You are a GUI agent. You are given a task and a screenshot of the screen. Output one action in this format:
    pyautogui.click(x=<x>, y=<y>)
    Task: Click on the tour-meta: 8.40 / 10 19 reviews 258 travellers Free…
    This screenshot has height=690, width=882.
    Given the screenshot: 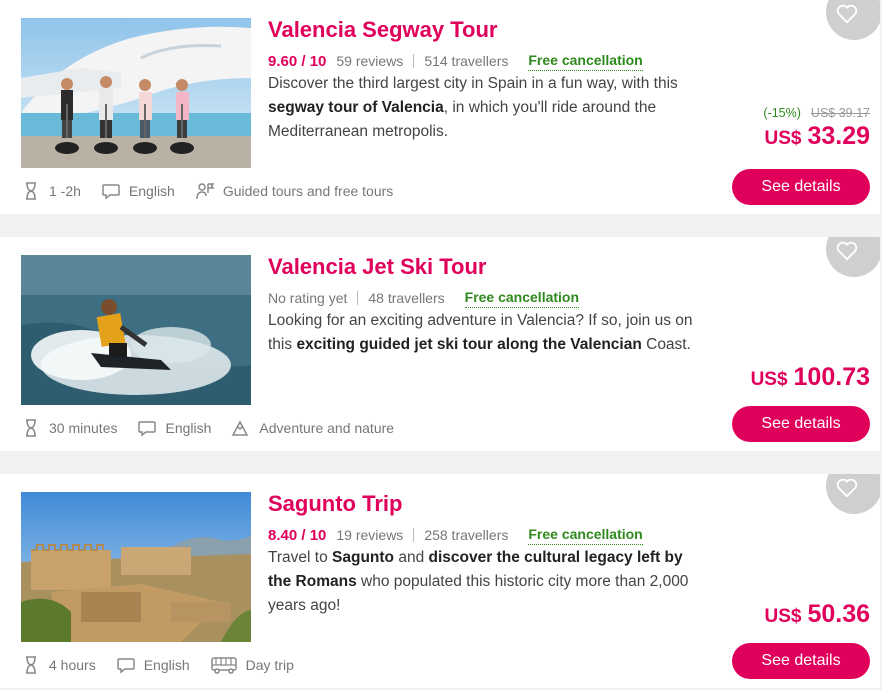 What is the action you would take?
    pyautogui.click(x=455, y=535)
    